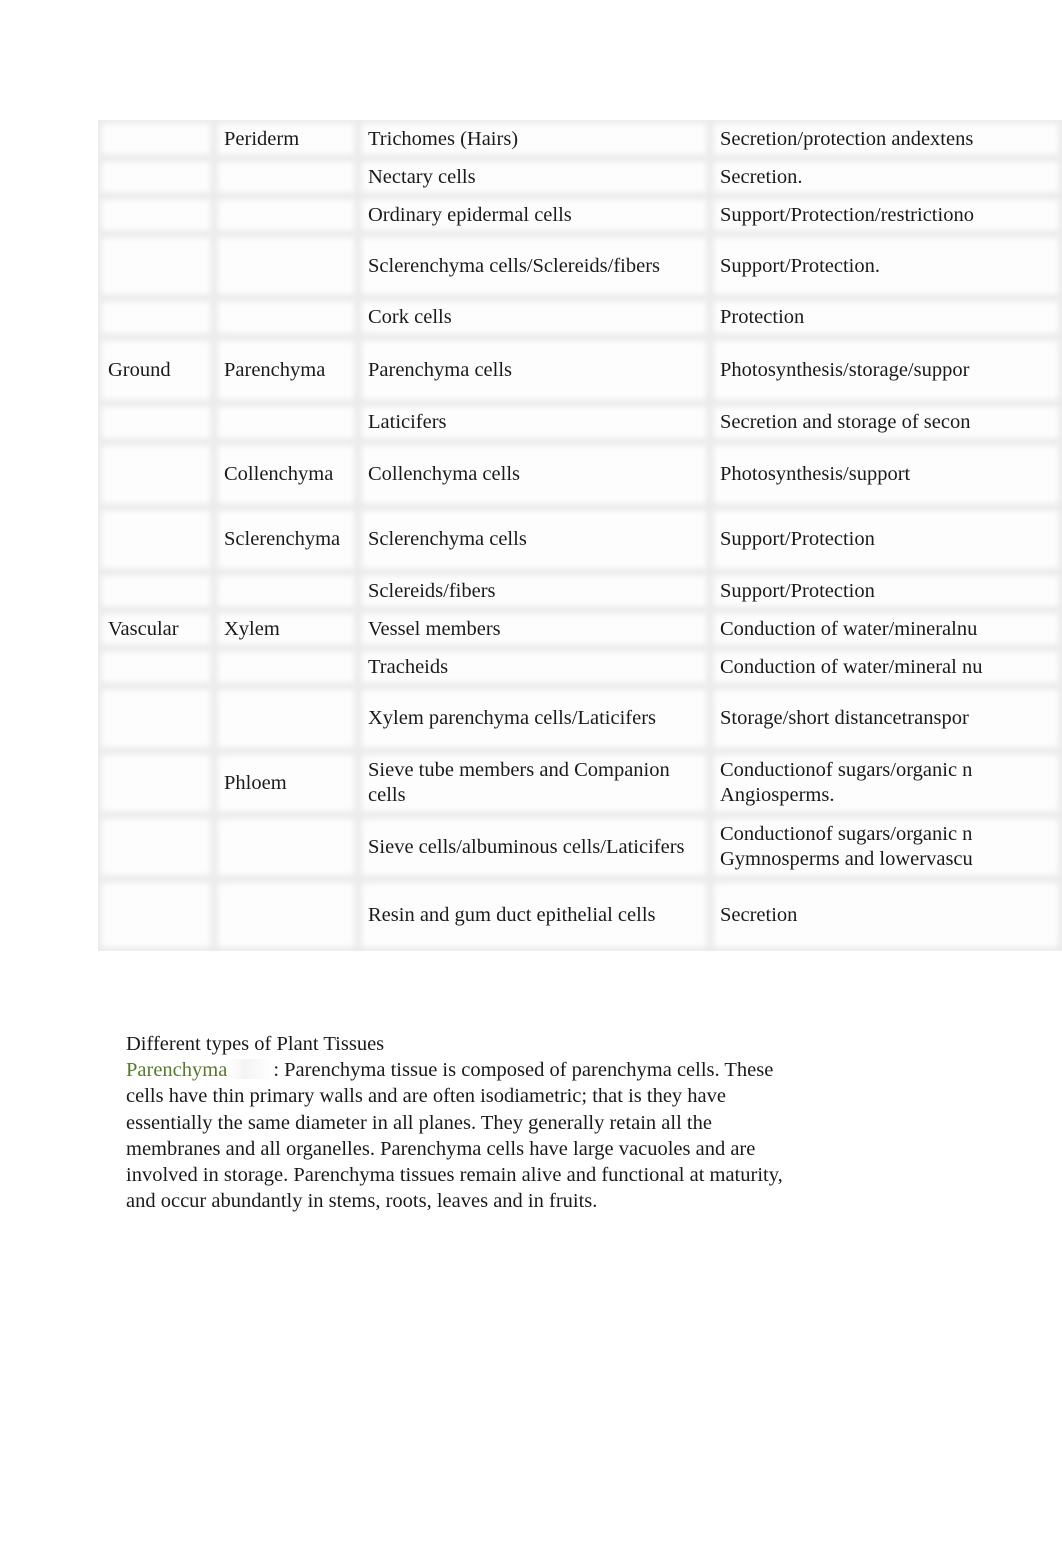 This screenshot has width=1062, height=1561. Describe the element at coordinates (534, 667) in the screenshot. I see `cell-type-cell: Tracheids` at that location.